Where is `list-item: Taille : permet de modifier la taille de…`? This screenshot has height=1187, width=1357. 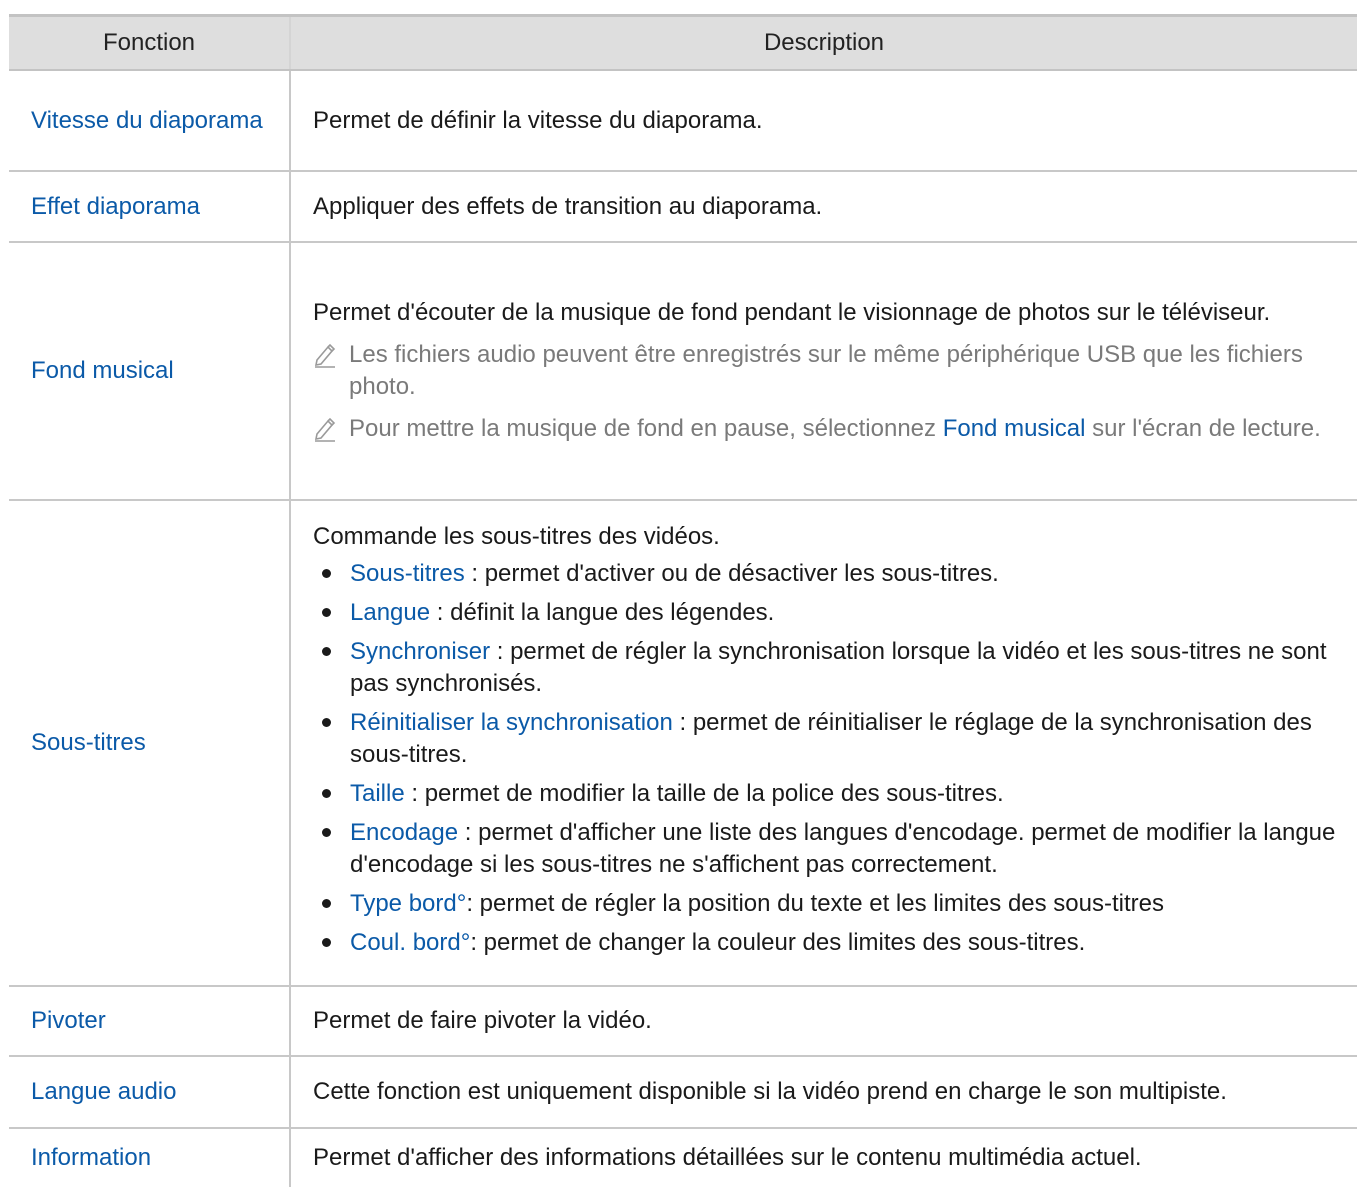 list-item: Taille : permet de modifier la taille de… is located at coordinates (830, 794).